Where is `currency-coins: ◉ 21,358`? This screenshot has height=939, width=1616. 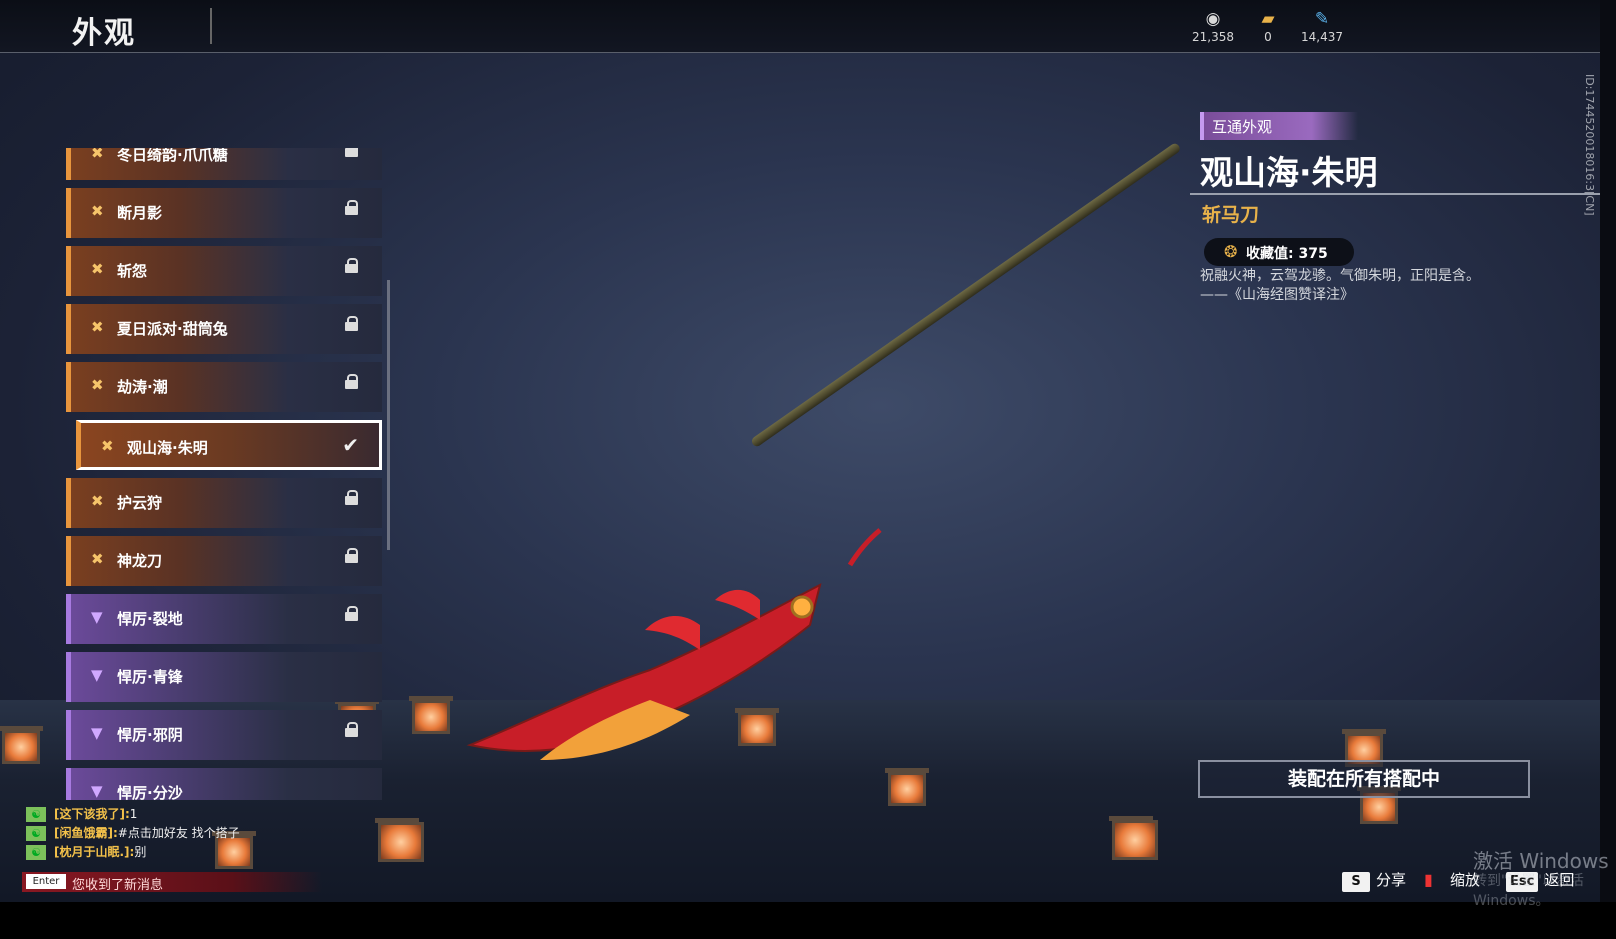
currency-coins: ◉ 21,358 is located at coordinates (1213, 26).